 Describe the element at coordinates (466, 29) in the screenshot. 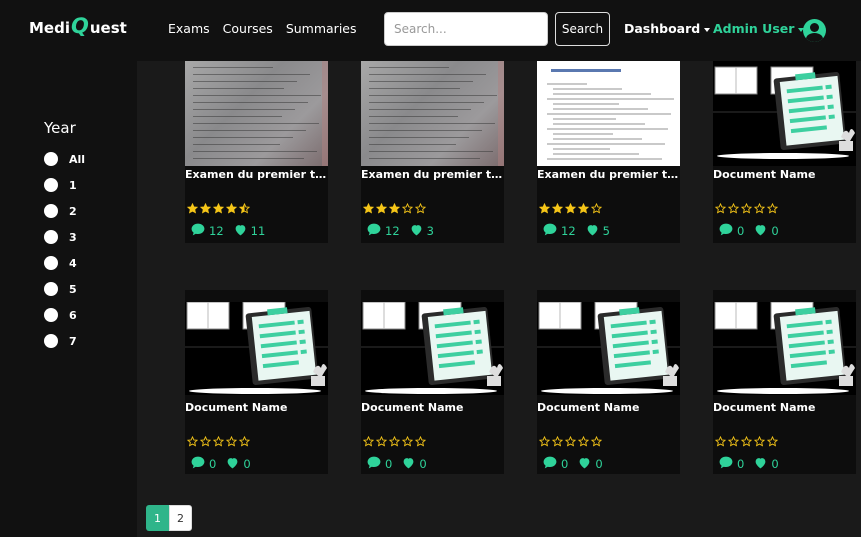

I see `search-input` at that location.